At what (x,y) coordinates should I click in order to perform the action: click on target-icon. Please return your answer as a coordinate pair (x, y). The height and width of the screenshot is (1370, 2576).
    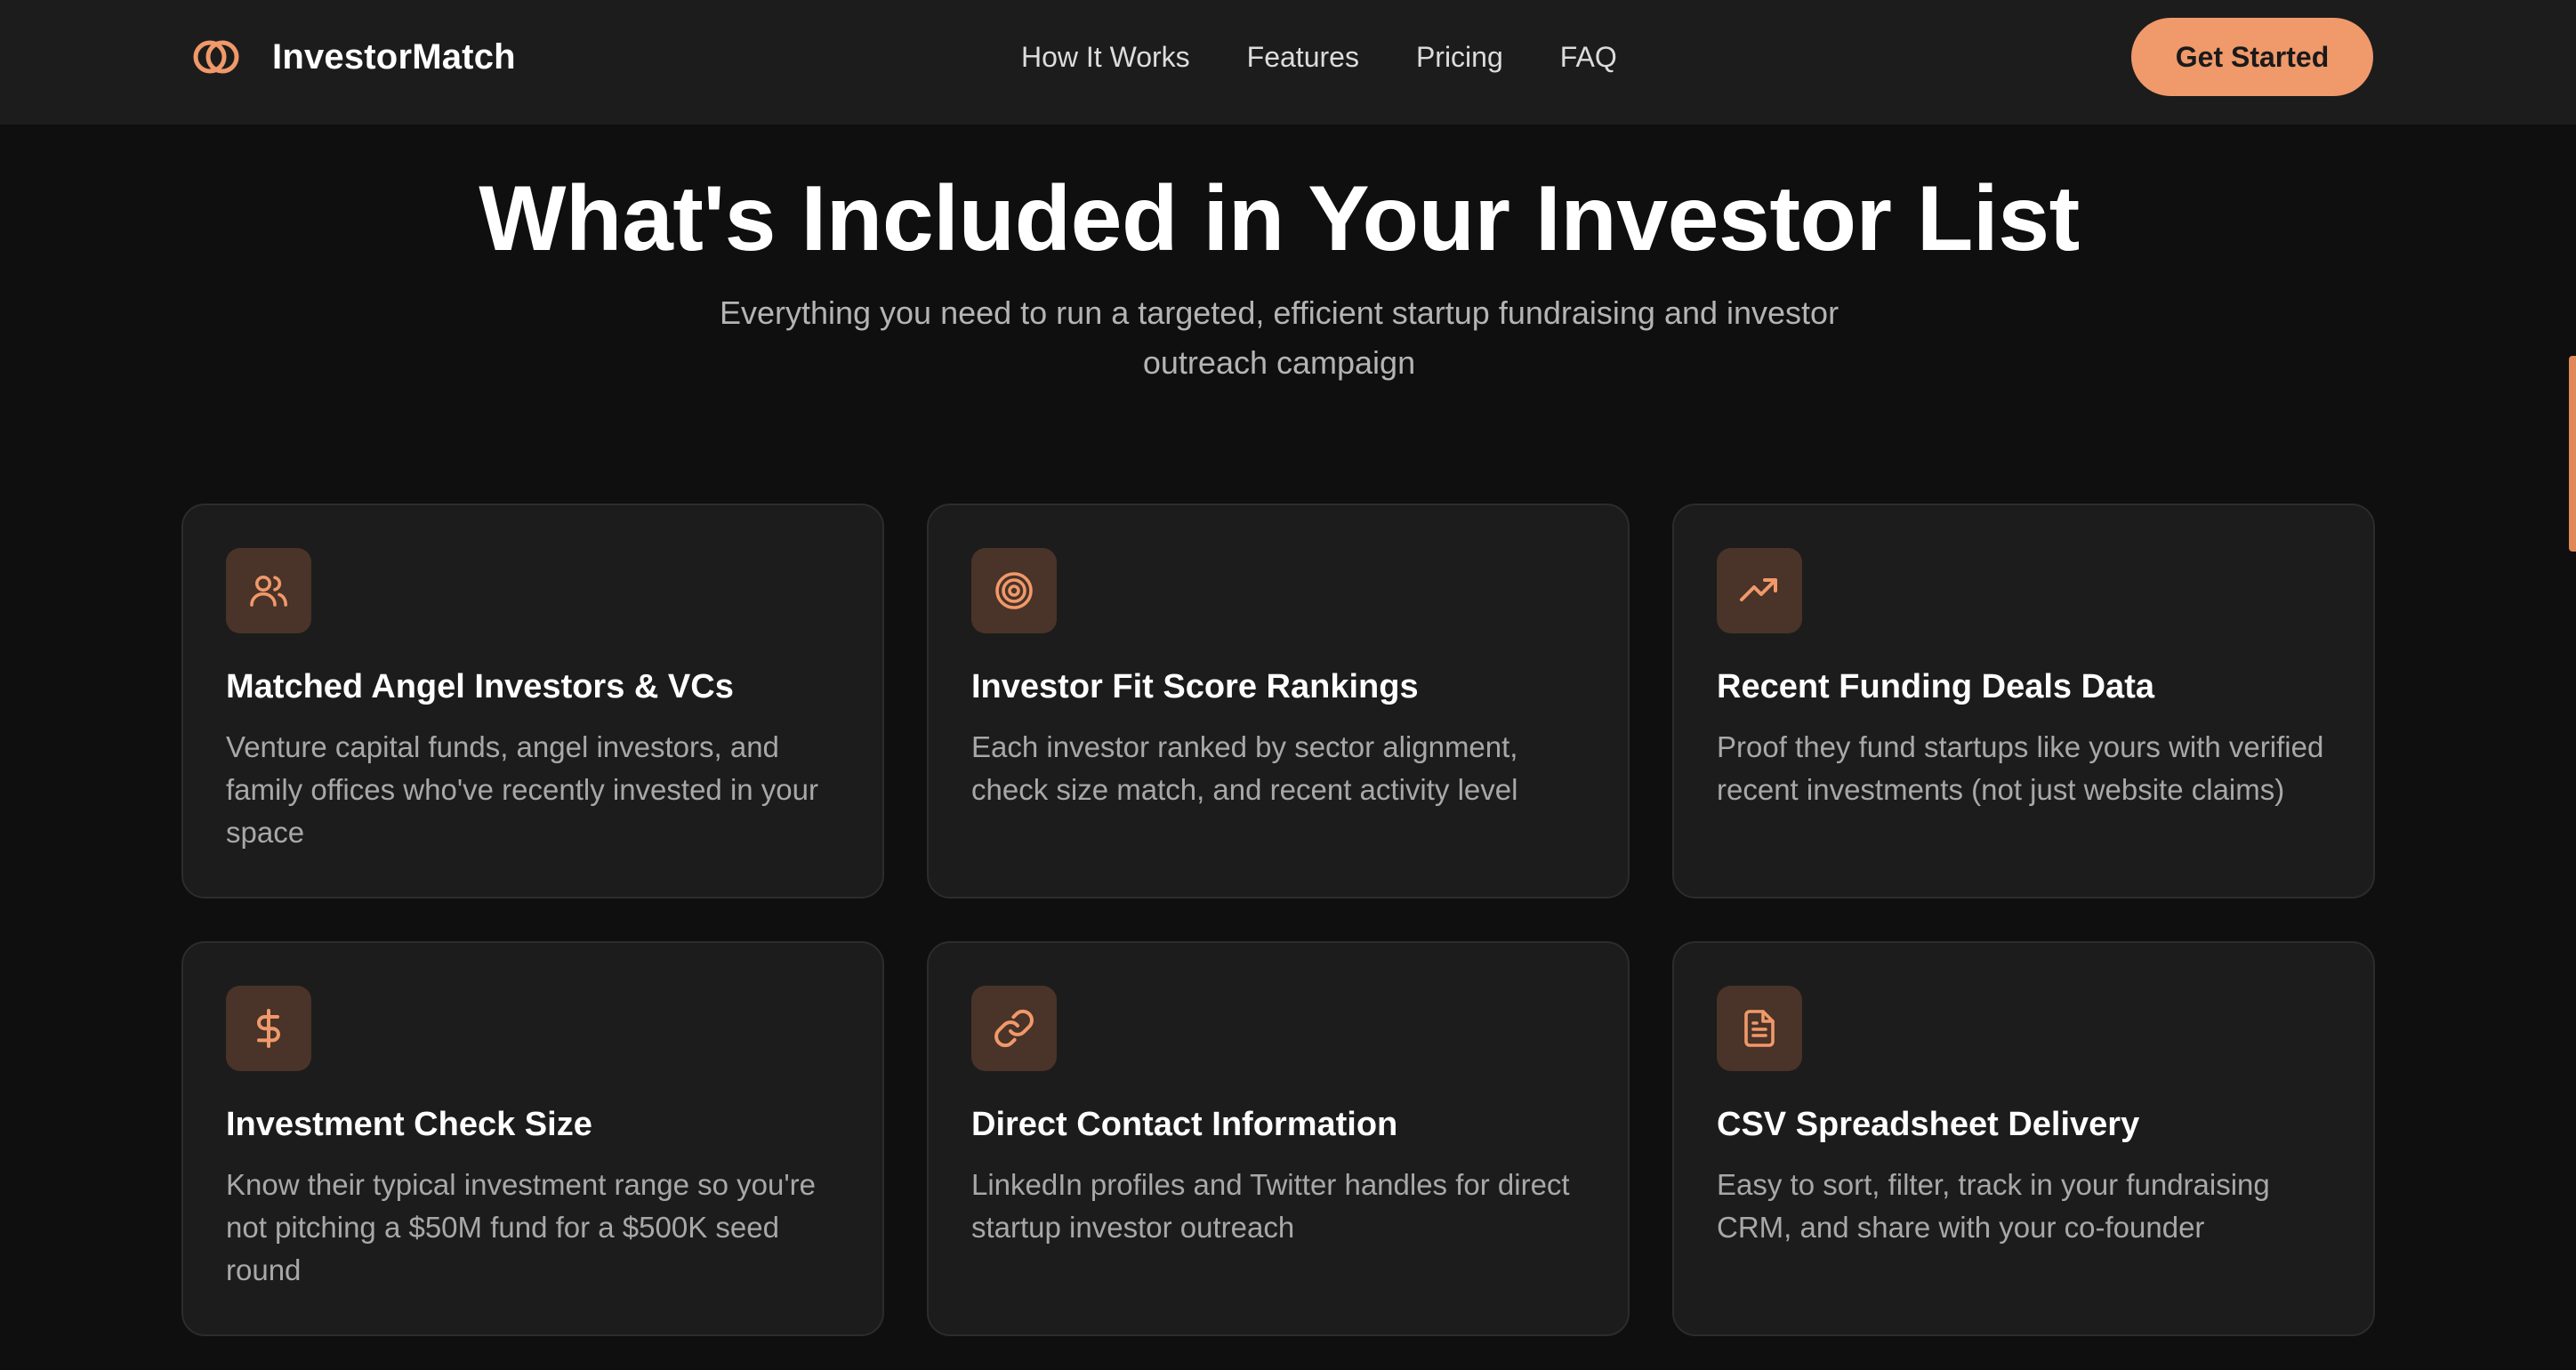
    Looking at the image, I should click on (1014, 590).